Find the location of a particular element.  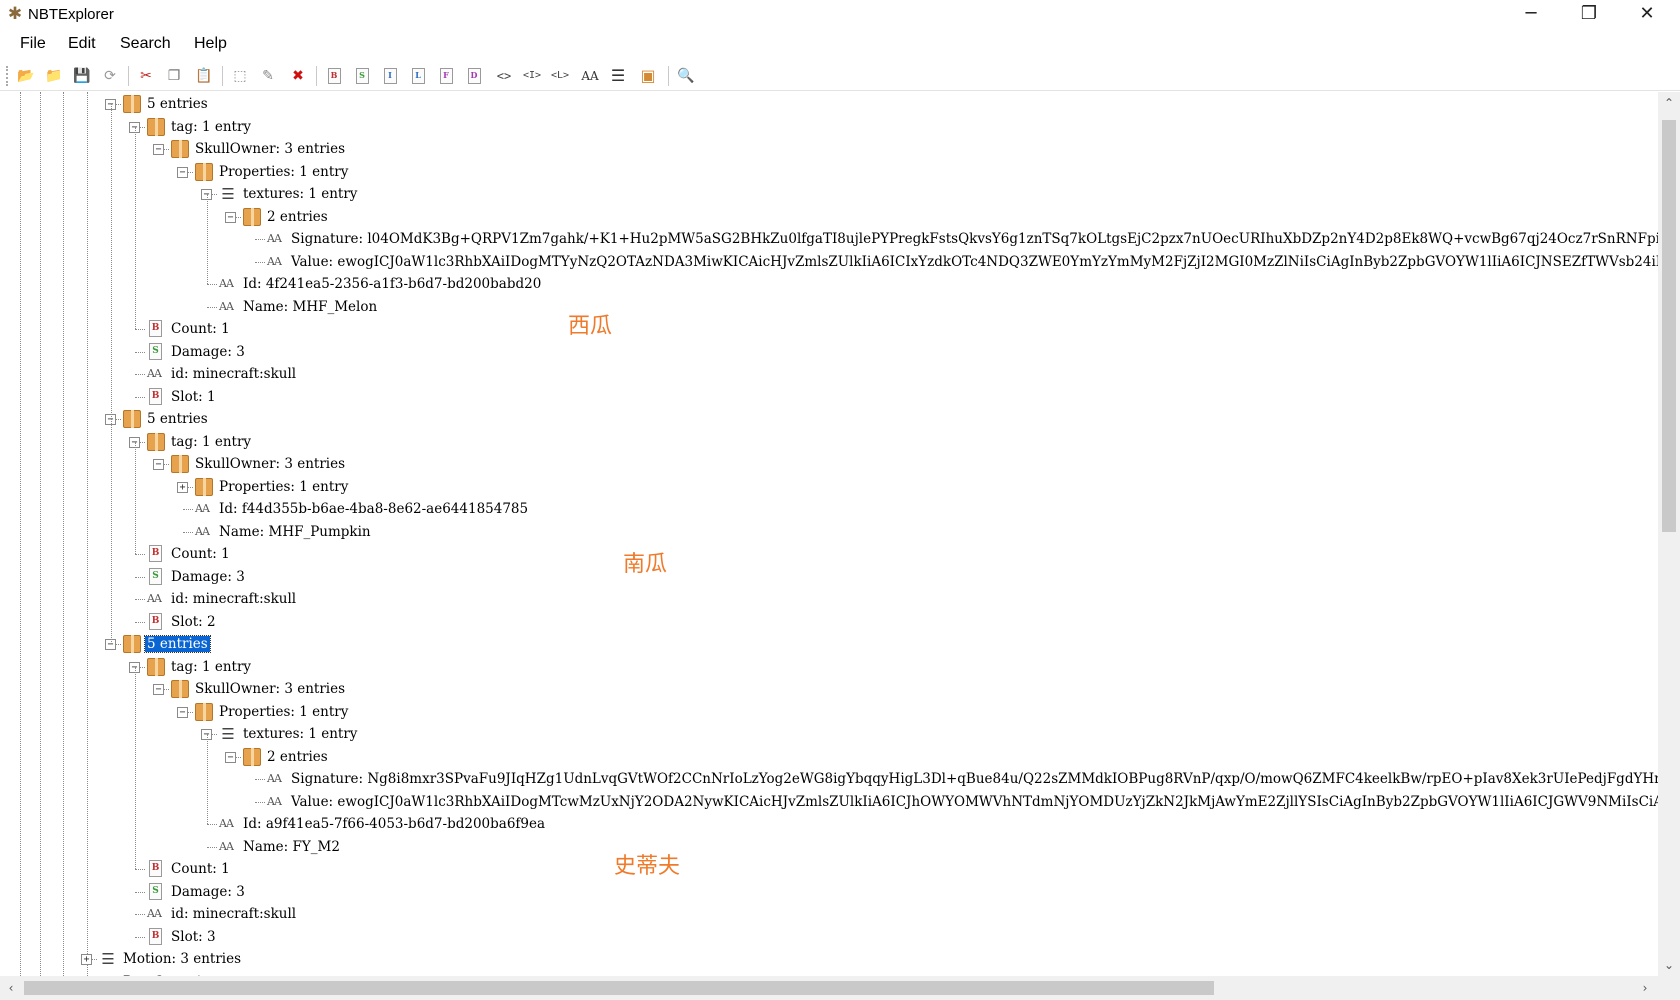

tree-node-label: Slot: 1 is located at coordinates (193, 397).